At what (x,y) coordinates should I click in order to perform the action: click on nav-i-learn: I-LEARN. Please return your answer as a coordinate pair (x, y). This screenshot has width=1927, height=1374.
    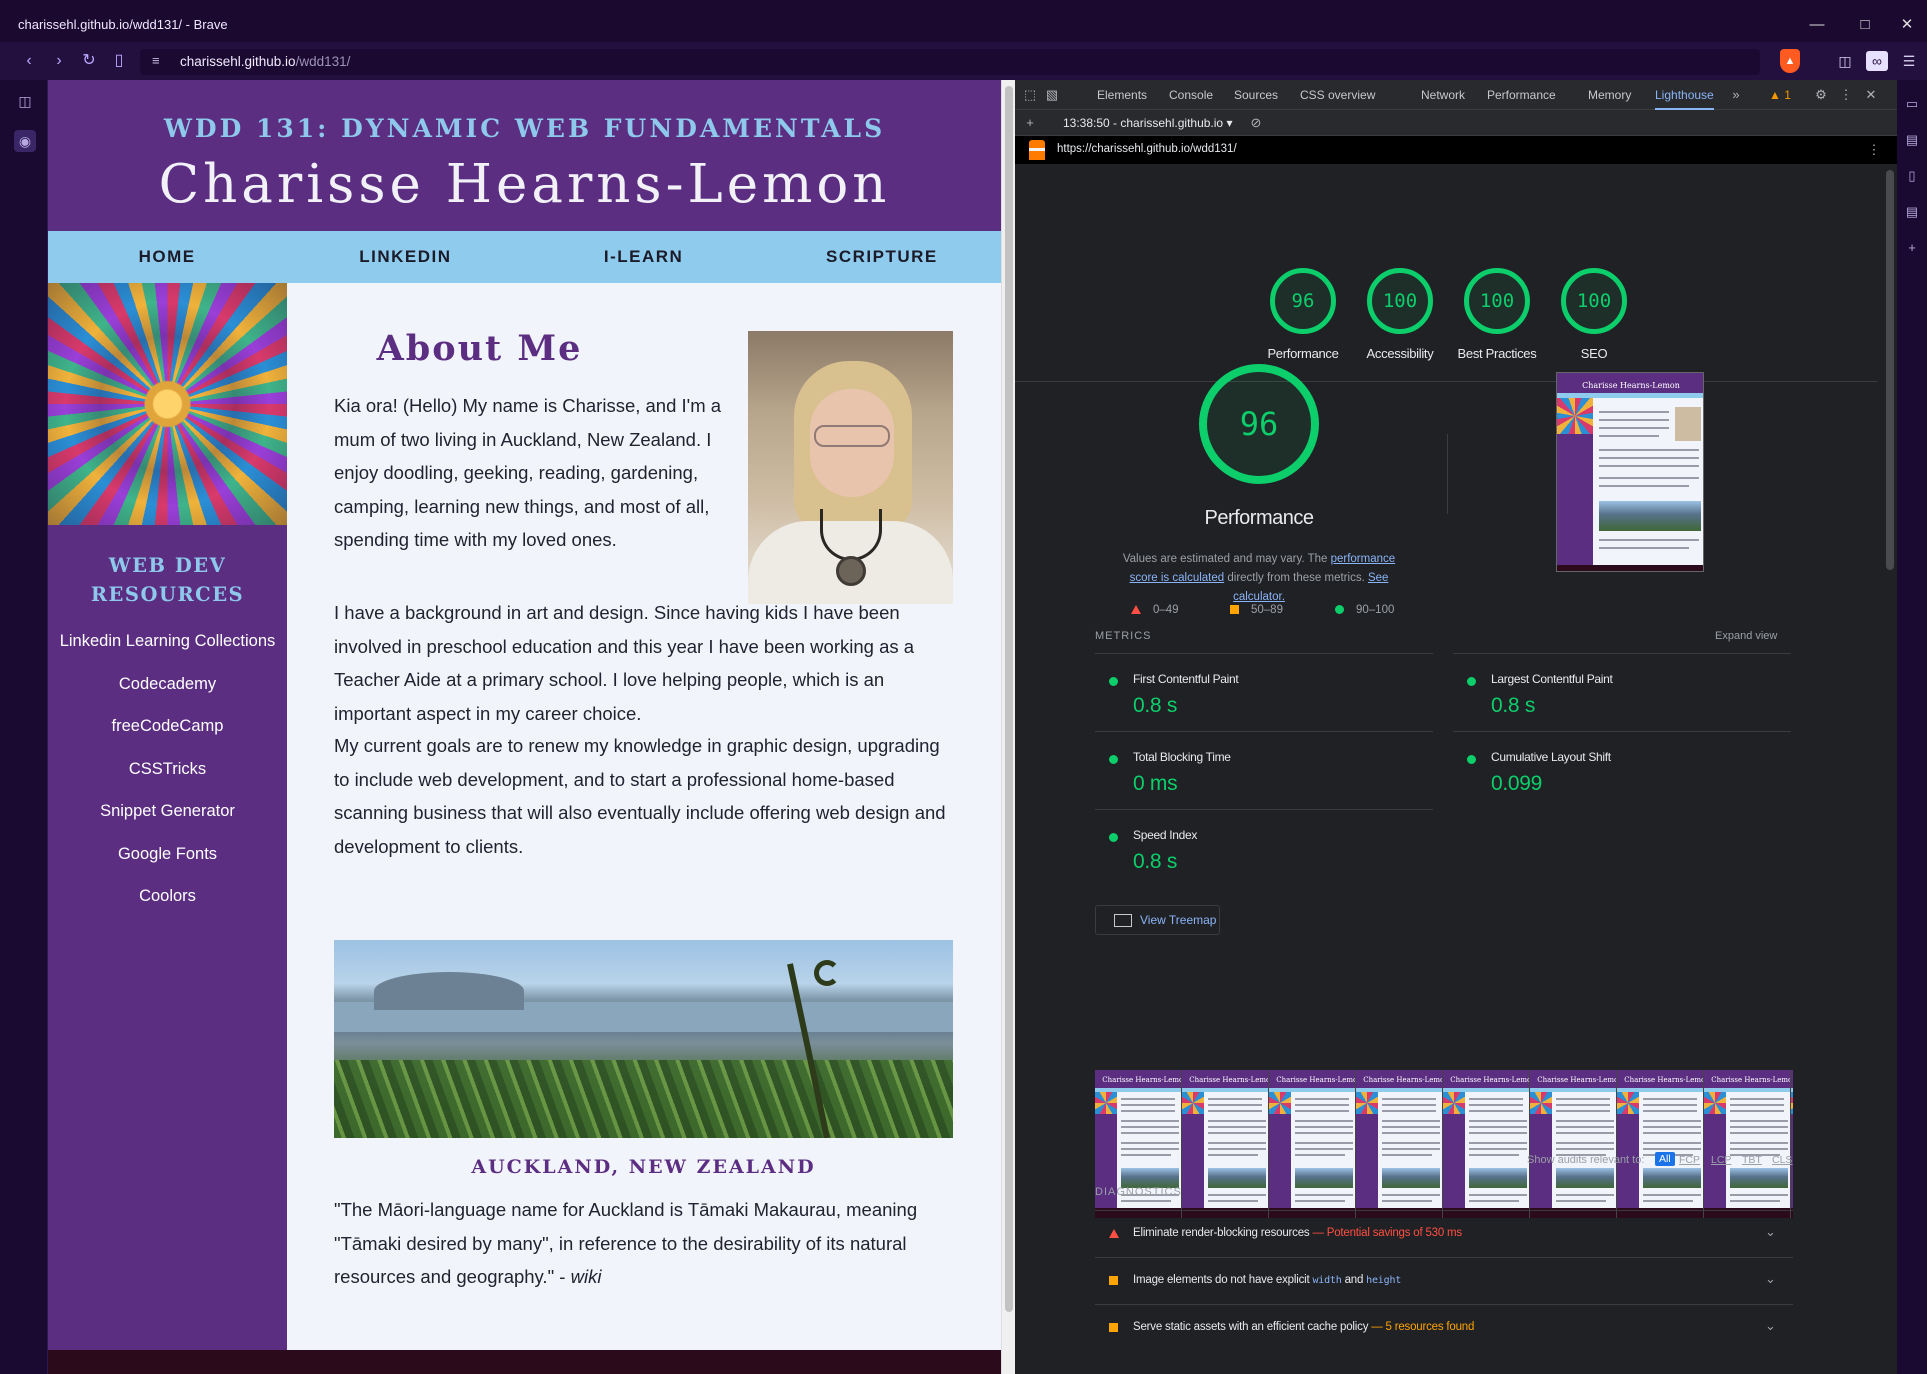
    Looking at the image, I should click on (644, 257).